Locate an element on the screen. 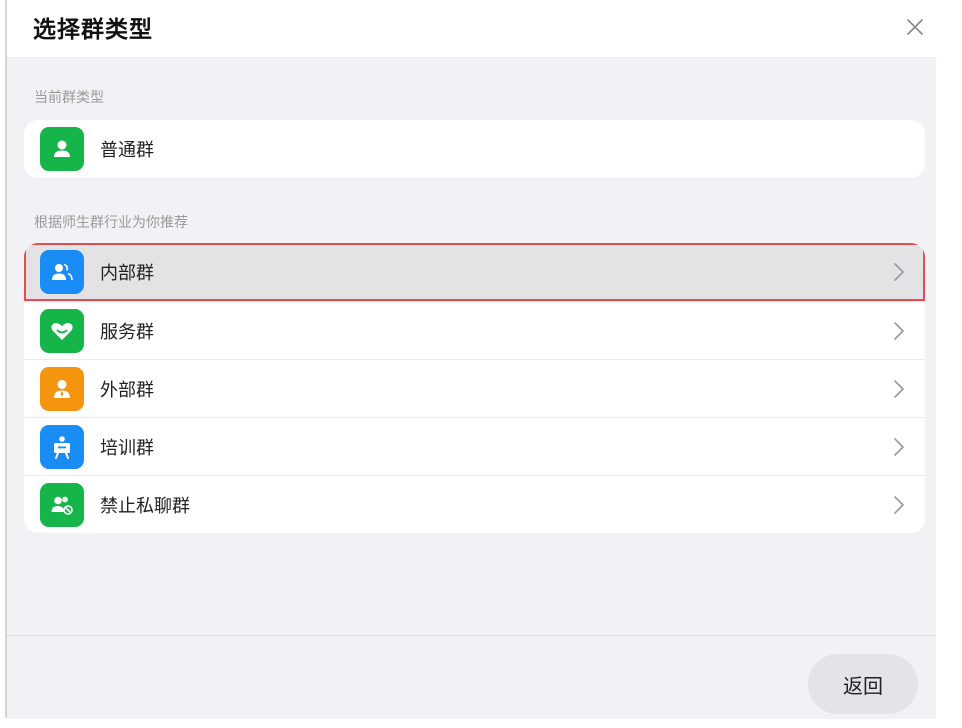 This screenshot has width=962, height=728. group-type-row-external: 外部群 is located at coordinates (474, 388).